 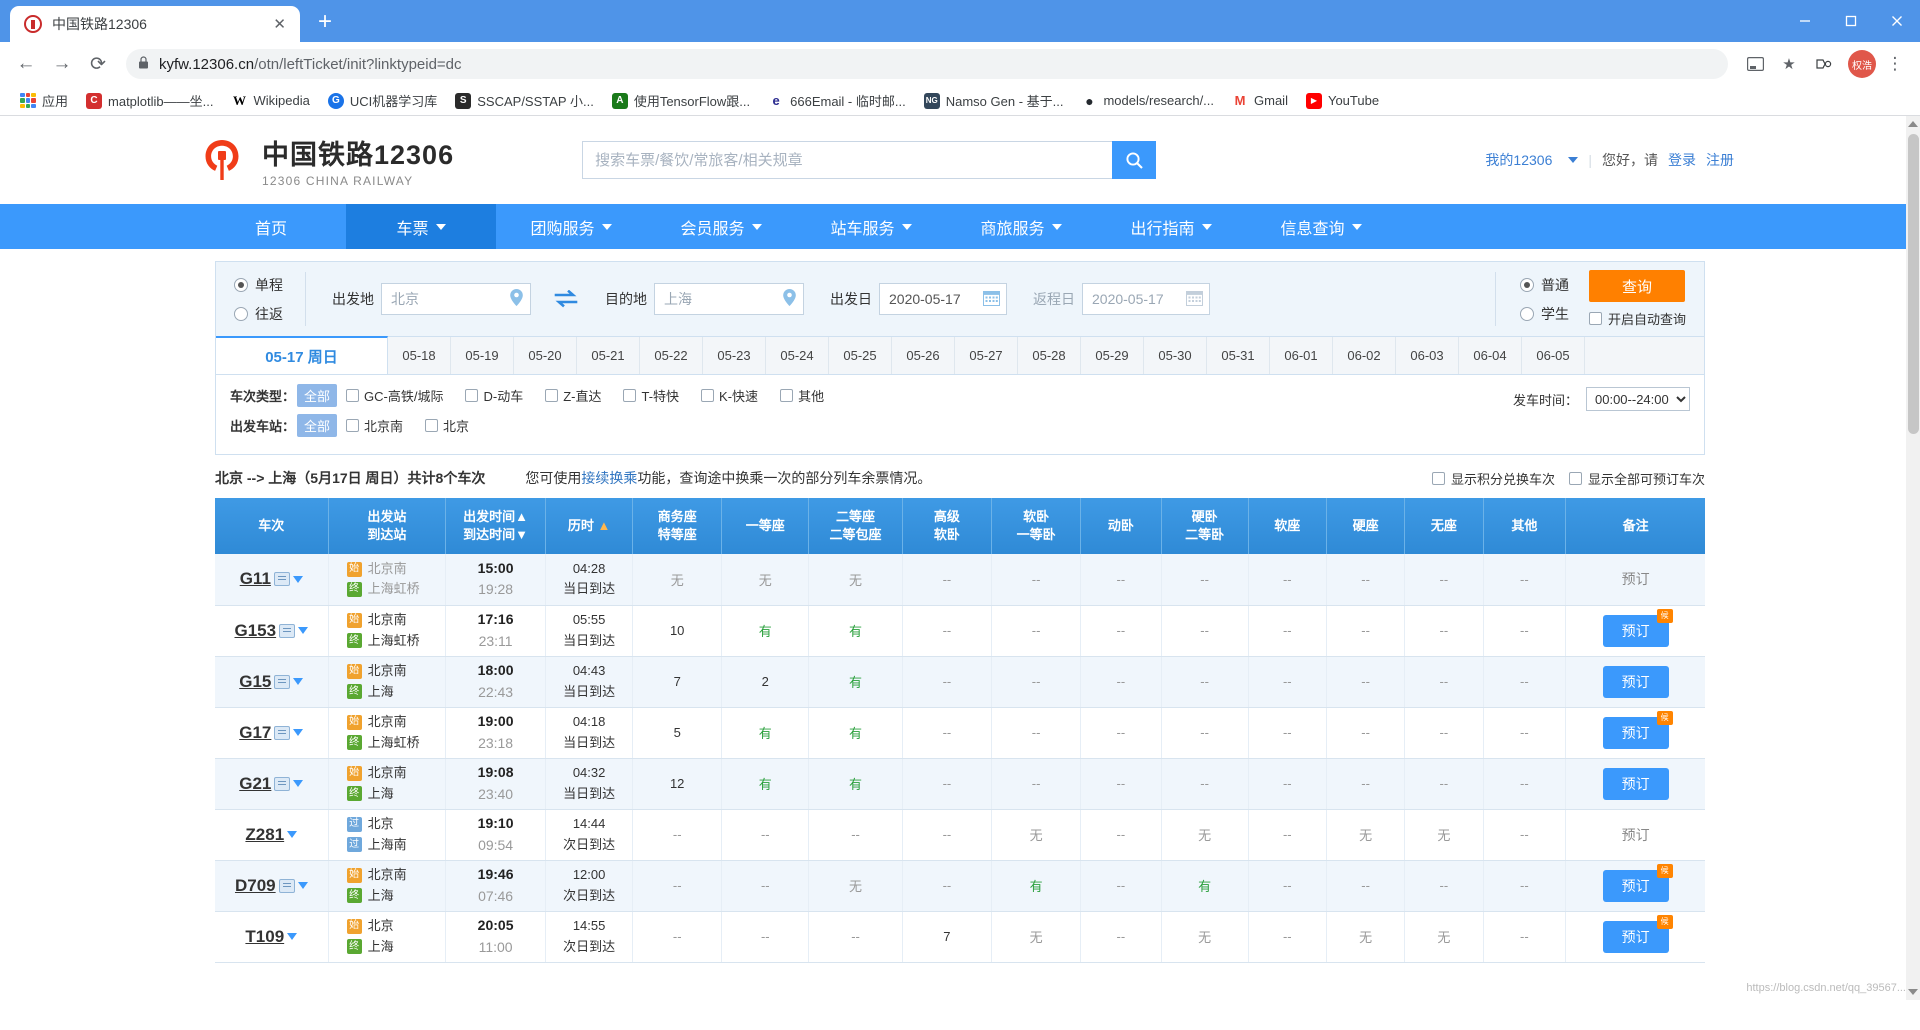 What do you see at coordinates (1490, 355) in the screenshot?
I see `date-tab: 06-04` at bounding box center [1490, 355].